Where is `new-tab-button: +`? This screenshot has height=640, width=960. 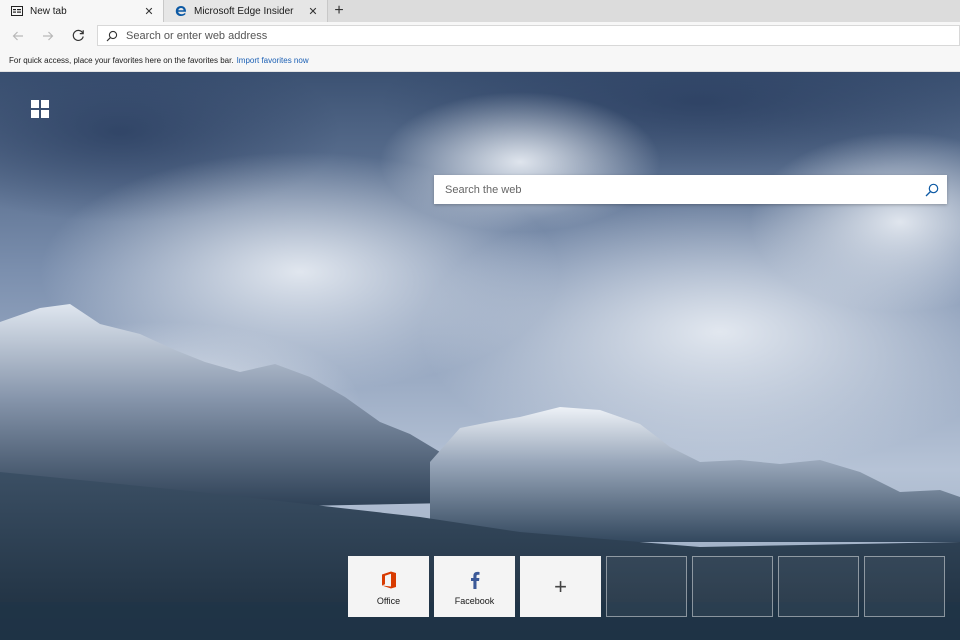 new-tab-button: + is located at coordinates (339, 11).